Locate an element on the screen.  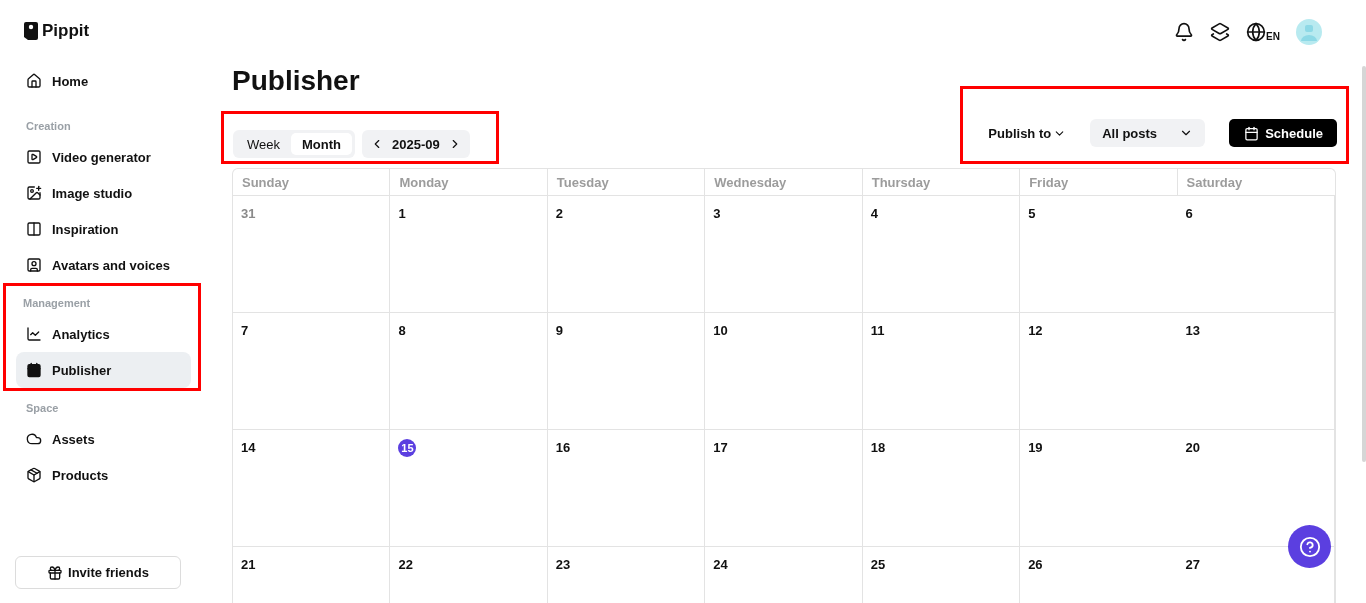
day-number: 26 is located at coordinates (1035, 564).